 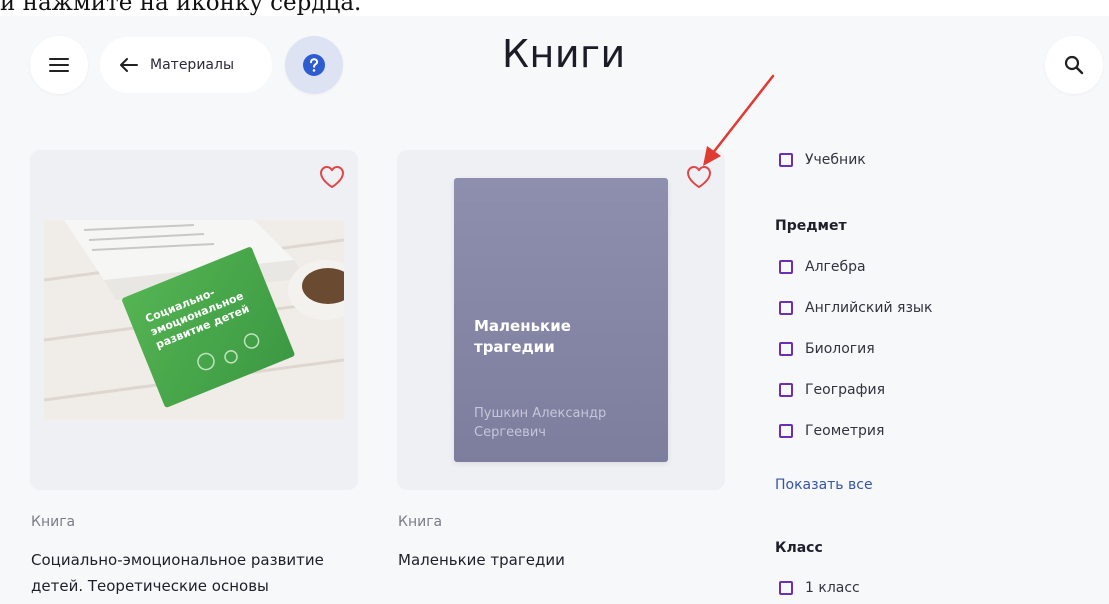 What do you see at coordinates (150, 586) in the screenshot?
I see `book-title-1-line2: детей. Теоретические основы` at bounding box center [150, 586].